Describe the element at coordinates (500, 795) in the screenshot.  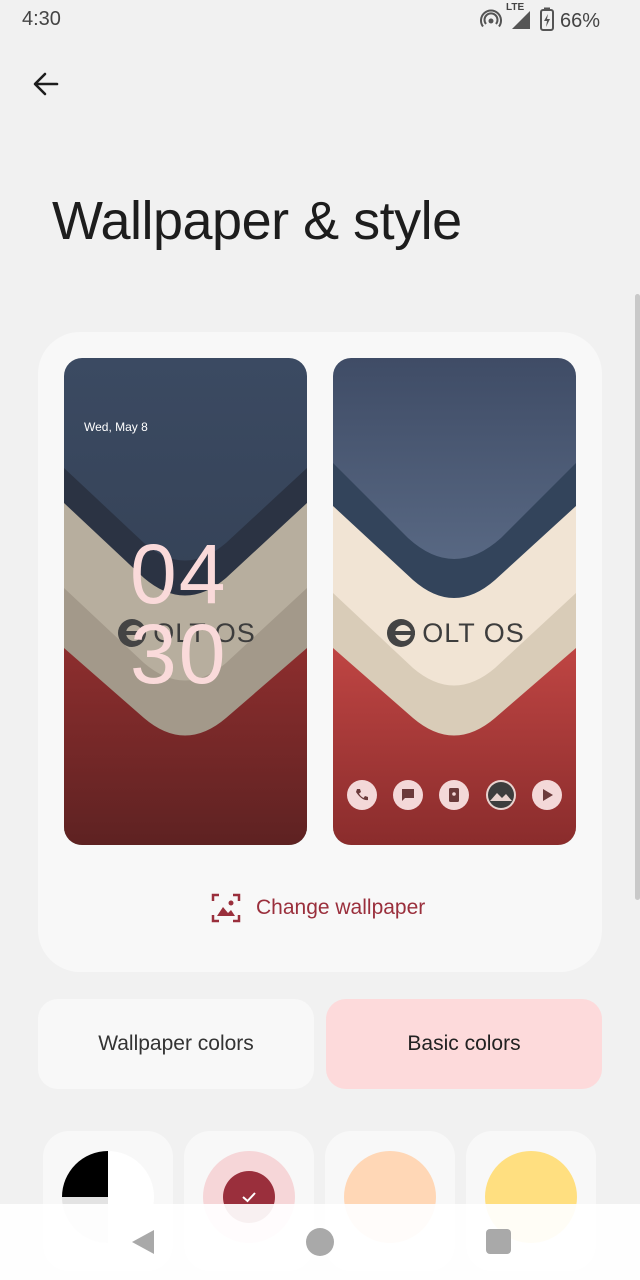
I see `photos-icon` at that location.